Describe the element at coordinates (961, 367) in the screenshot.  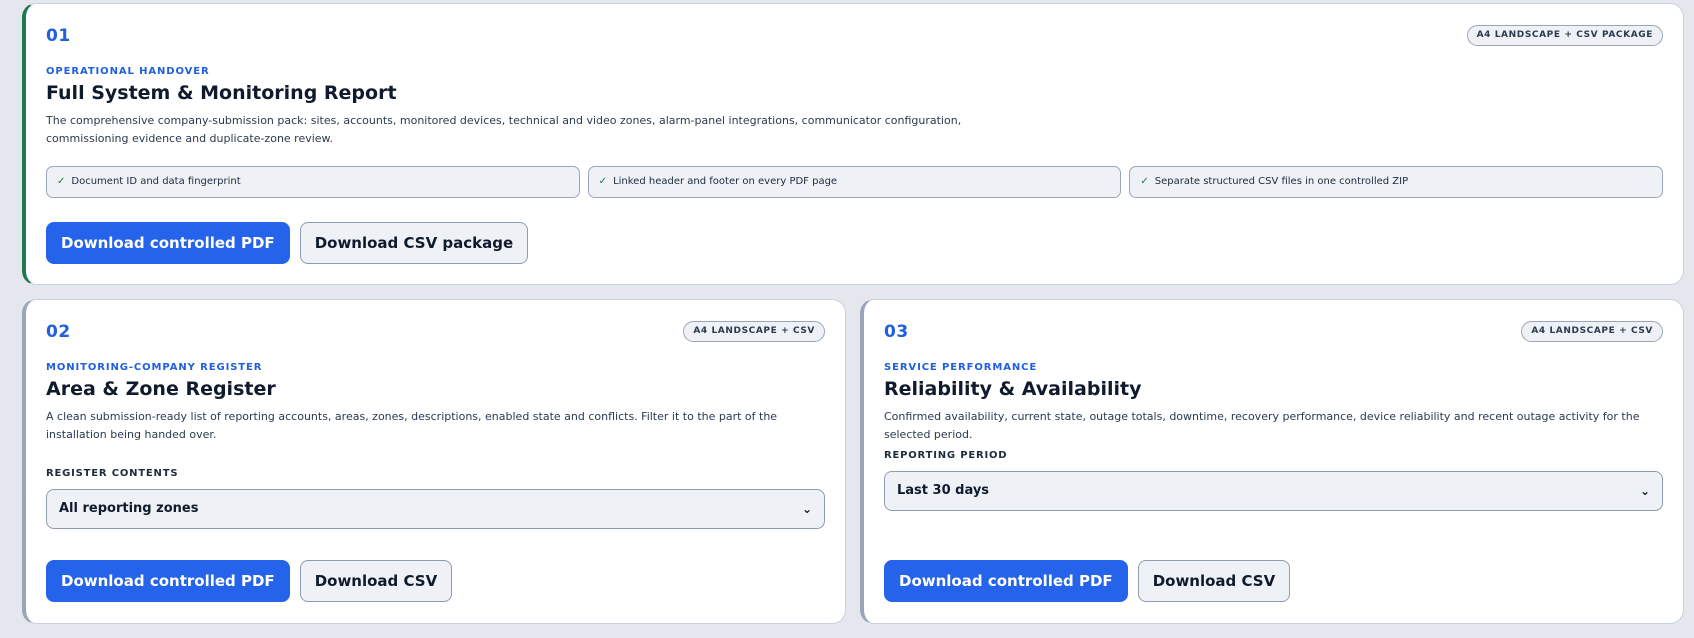
I see `card-eyebrow: SERVICE PERFORMANCE` at that location.